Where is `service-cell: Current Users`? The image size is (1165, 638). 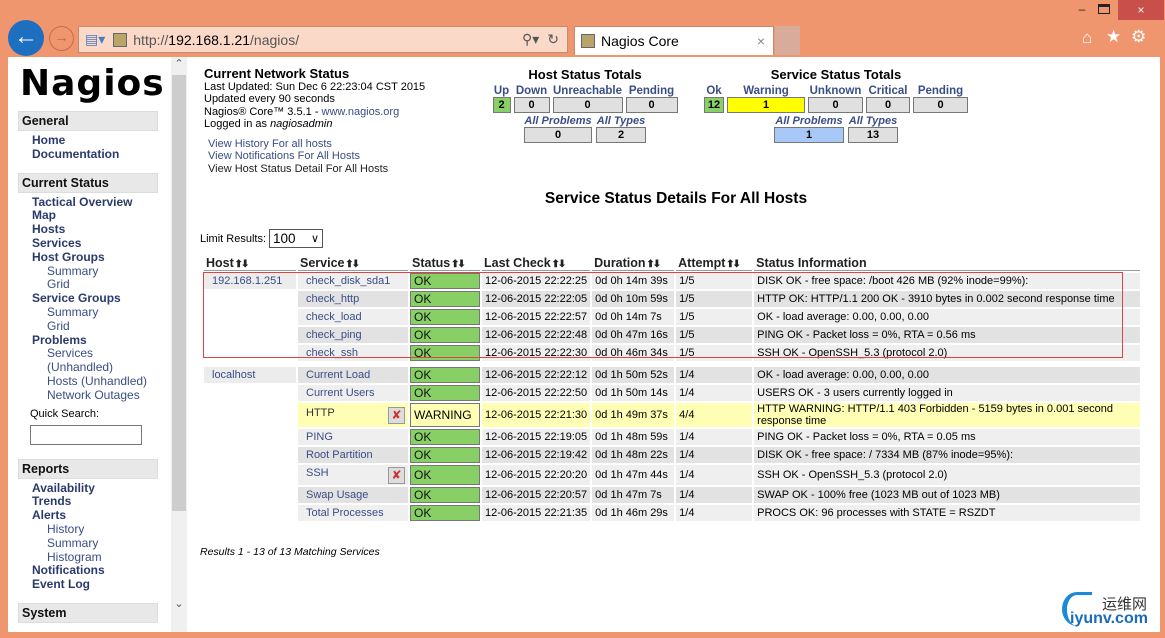 service-cell: Current Users is located at coordinates (353, 393).